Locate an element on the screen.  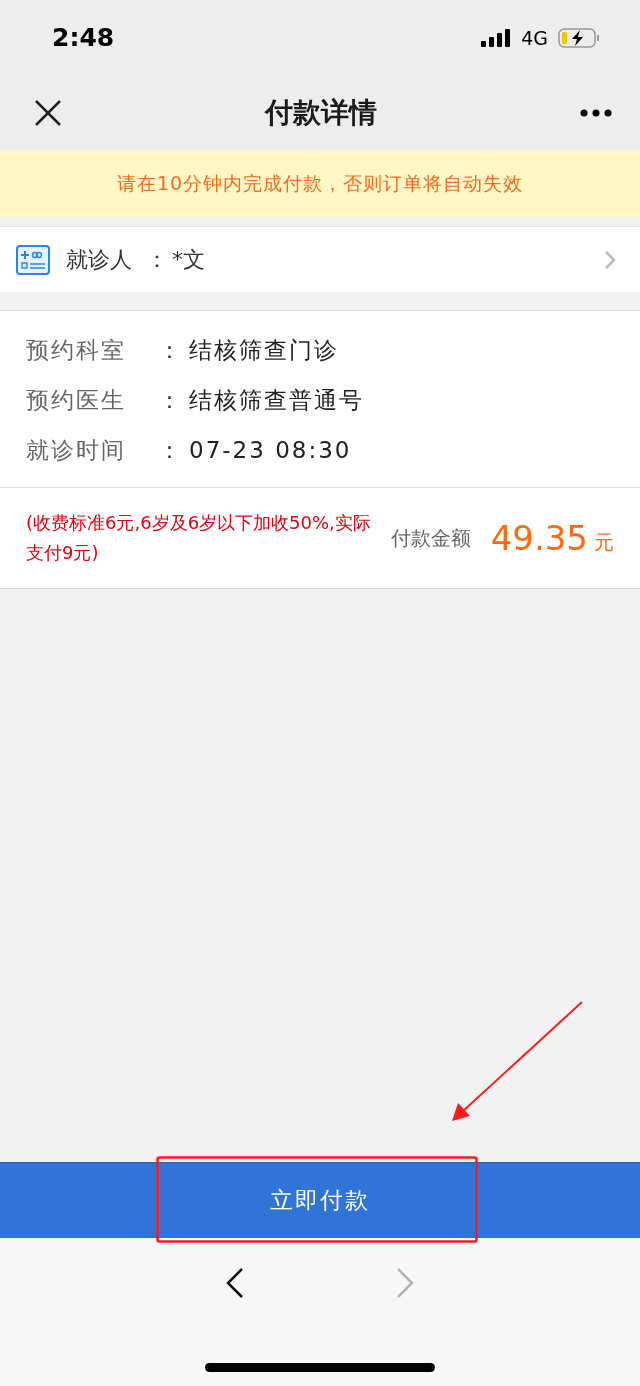
currency-unit: 元 is located at coordinates (604, 542).